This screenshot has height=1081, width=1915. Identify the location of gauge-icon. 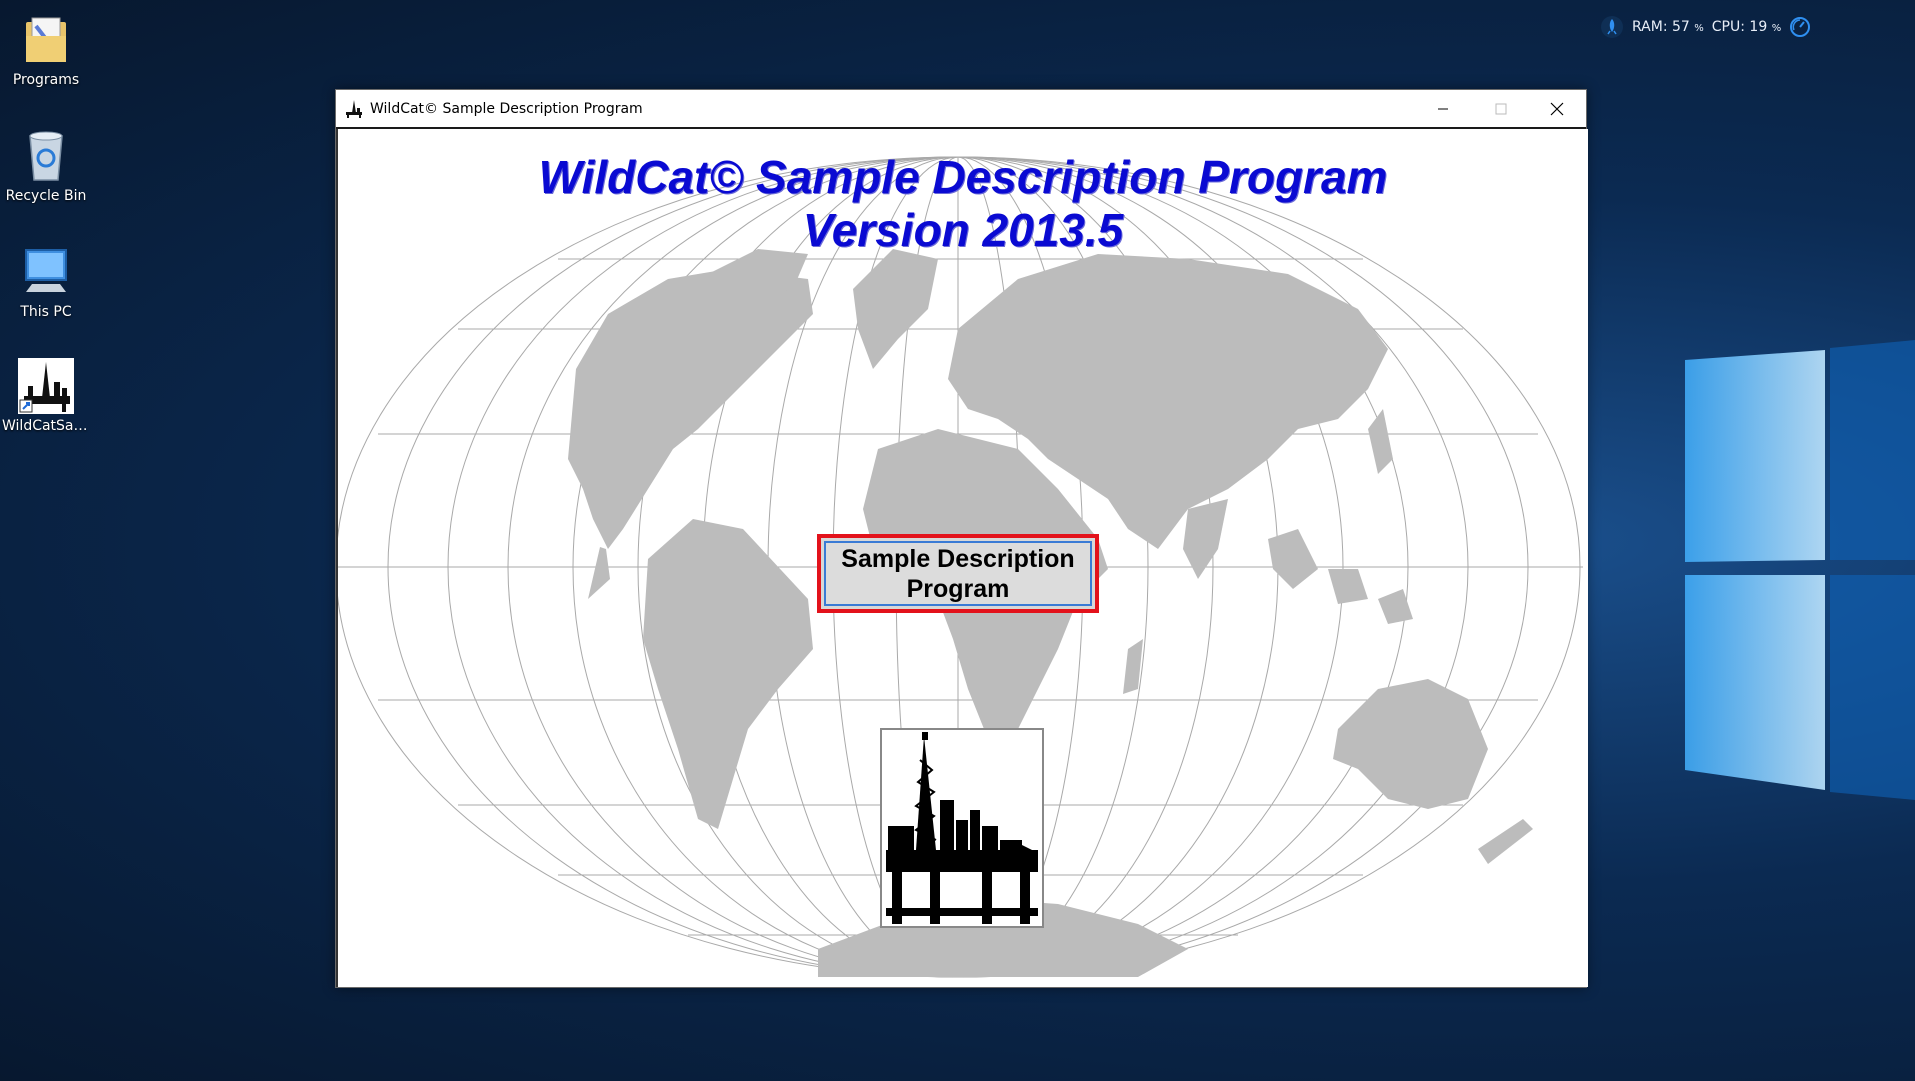
(1800, 27).